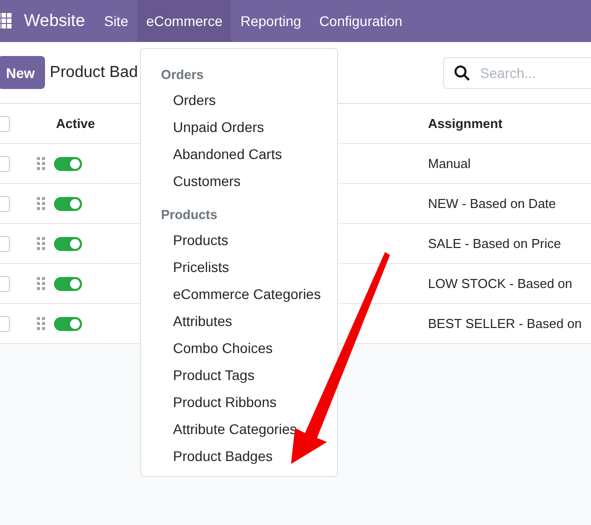 Image resolution: width=591 pixels, height=525 pixels. Describe the element at coordinates (182, 74) in the screenshot. I see `menu-section-header: Orders` at that location.